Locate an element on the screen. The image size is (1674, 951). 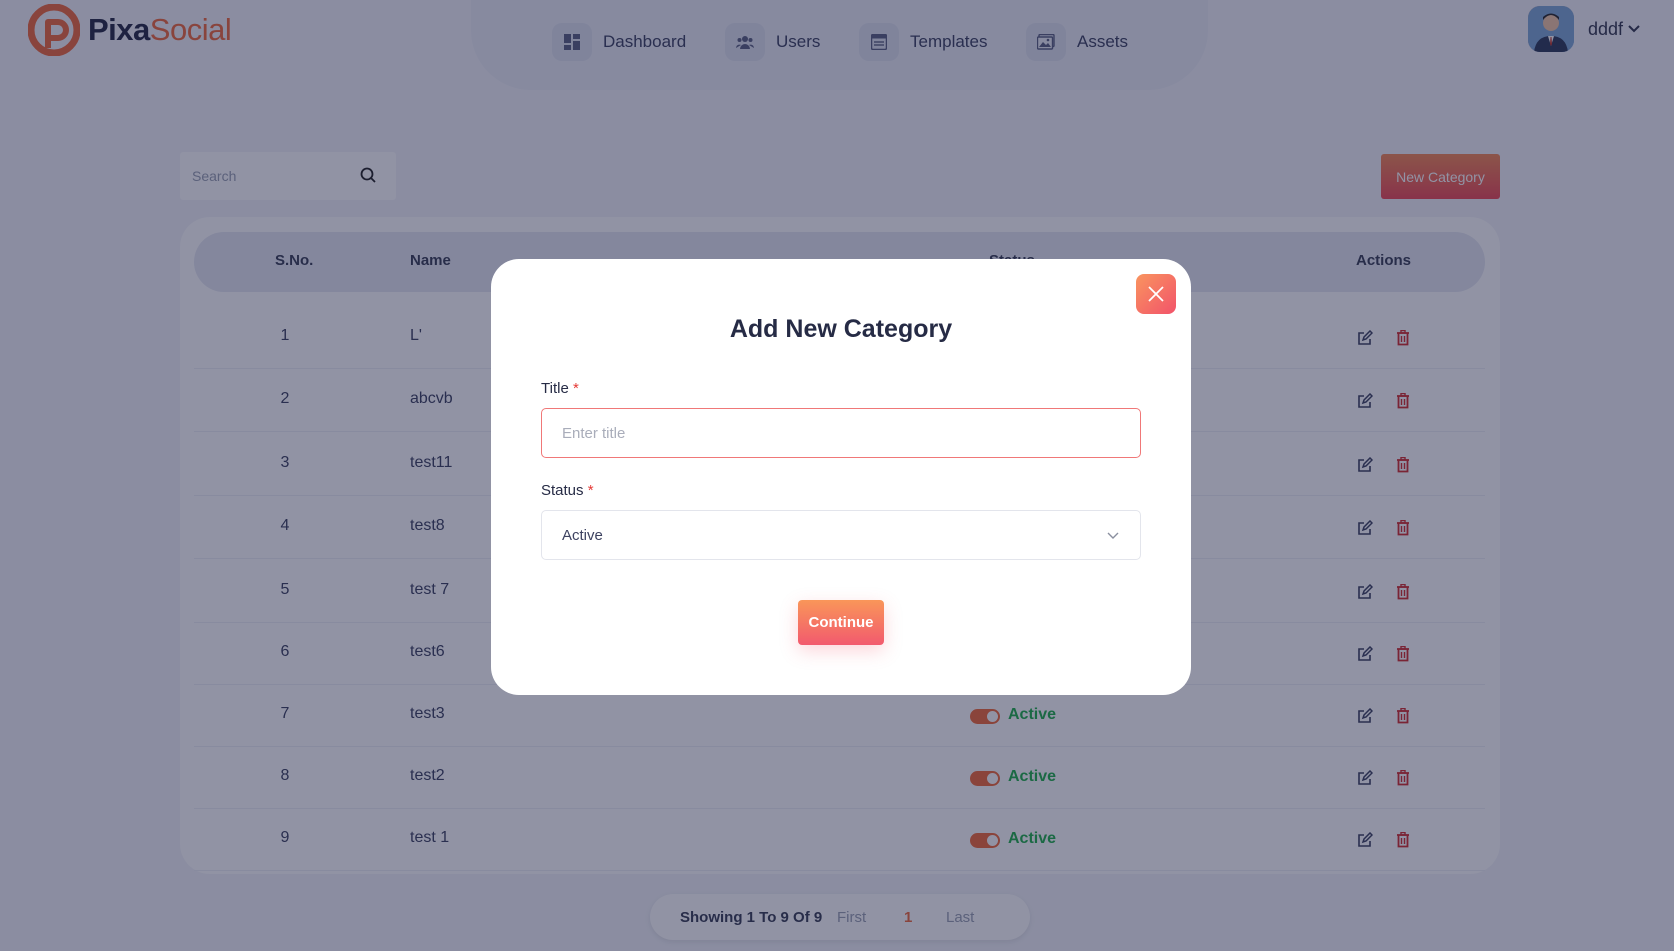
title-field-label: Title * is located at coordinates (560, 388).